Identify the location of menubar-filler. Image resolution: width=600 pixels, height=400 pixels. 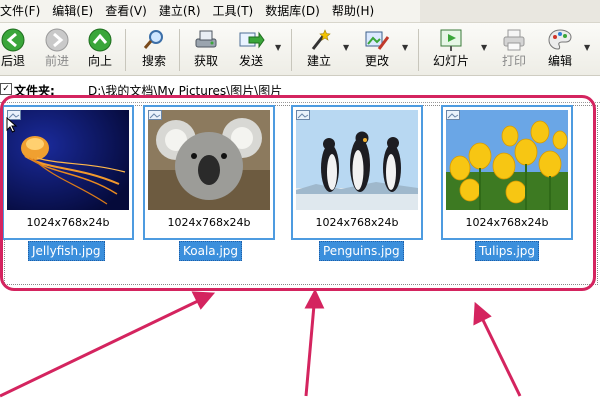
(510, 11).